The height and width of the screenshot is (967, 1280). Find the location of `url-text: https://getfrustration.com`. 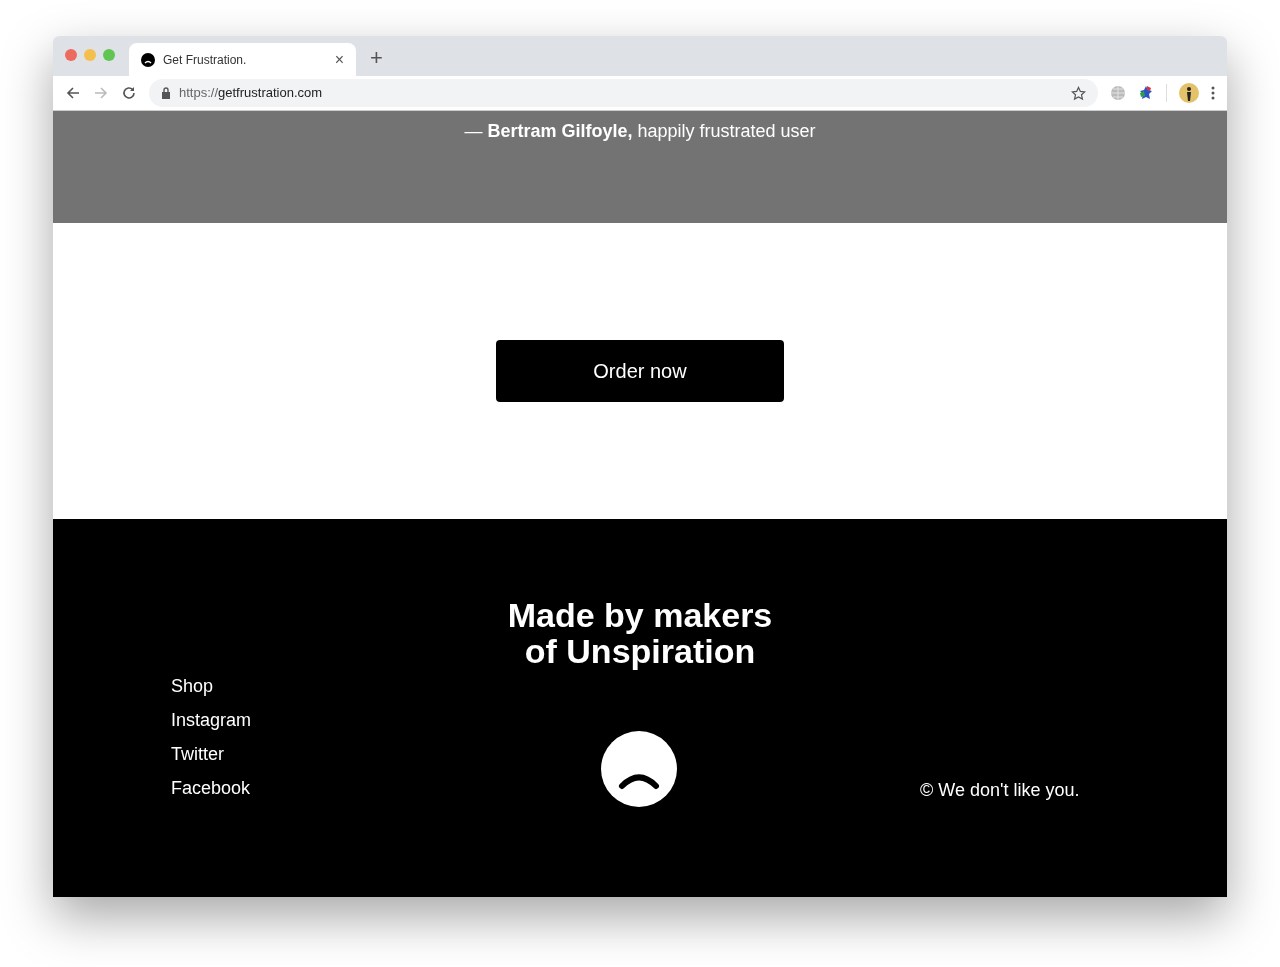

url-text: https://getfrustration.com is located at coordinates (251, 93).